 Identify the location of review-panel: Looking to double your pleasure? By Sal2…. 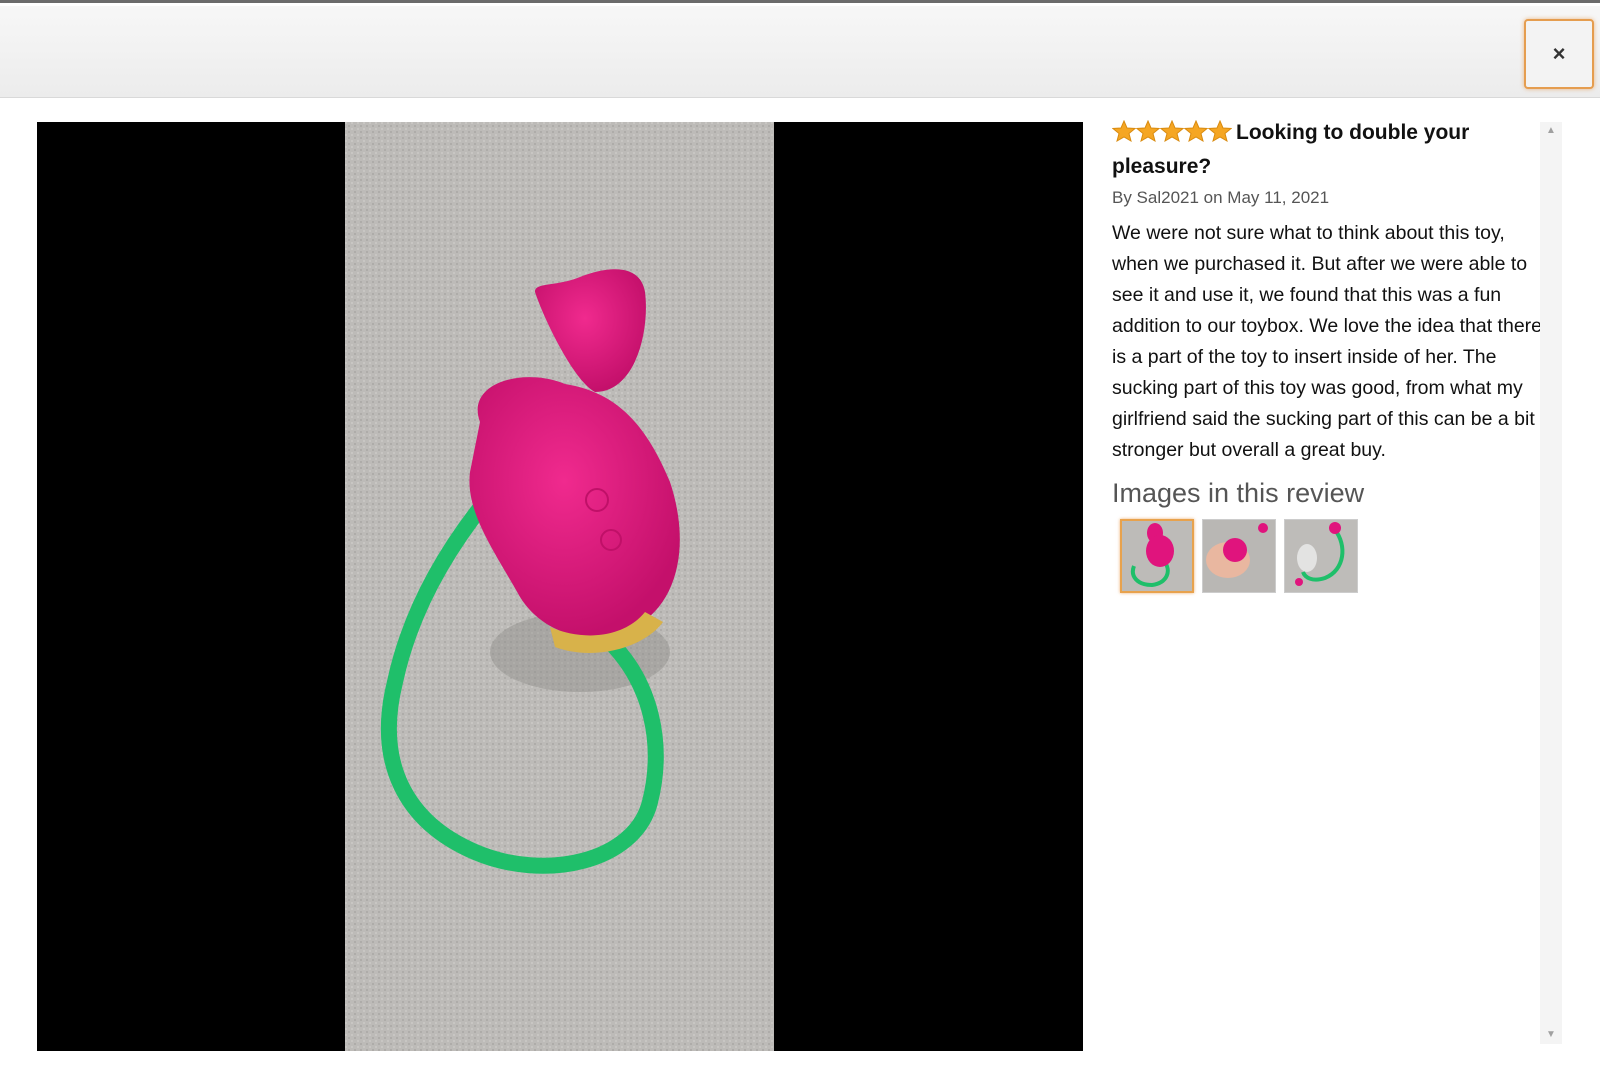
(1326, 355).